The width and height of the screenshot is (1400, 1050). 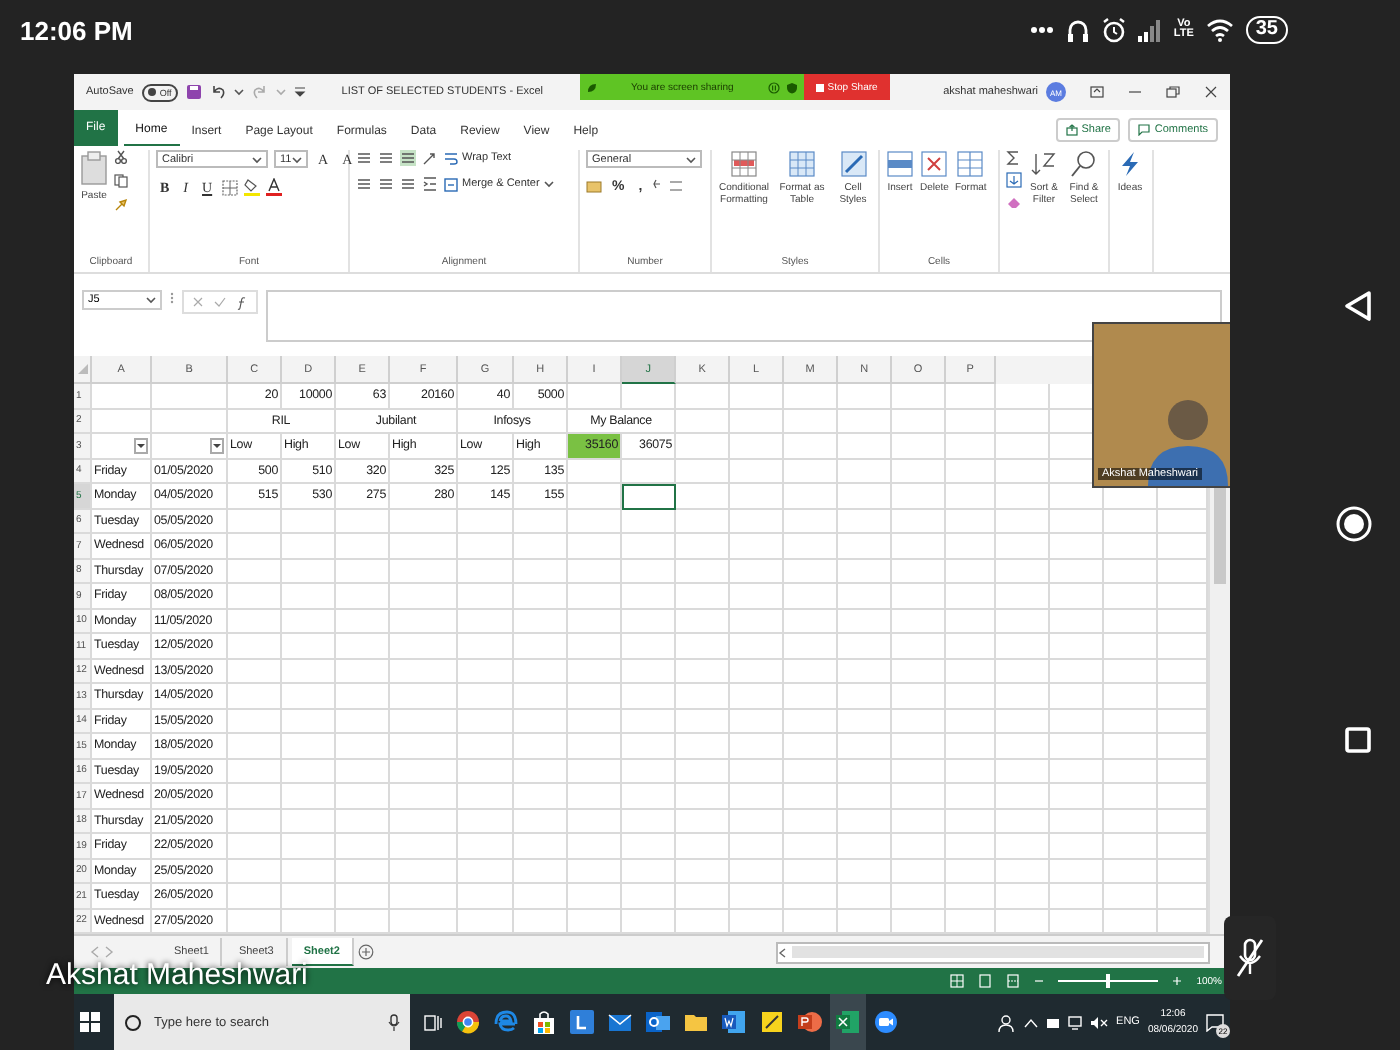 I want to click on pause-icon, so click(x=773, y=87).